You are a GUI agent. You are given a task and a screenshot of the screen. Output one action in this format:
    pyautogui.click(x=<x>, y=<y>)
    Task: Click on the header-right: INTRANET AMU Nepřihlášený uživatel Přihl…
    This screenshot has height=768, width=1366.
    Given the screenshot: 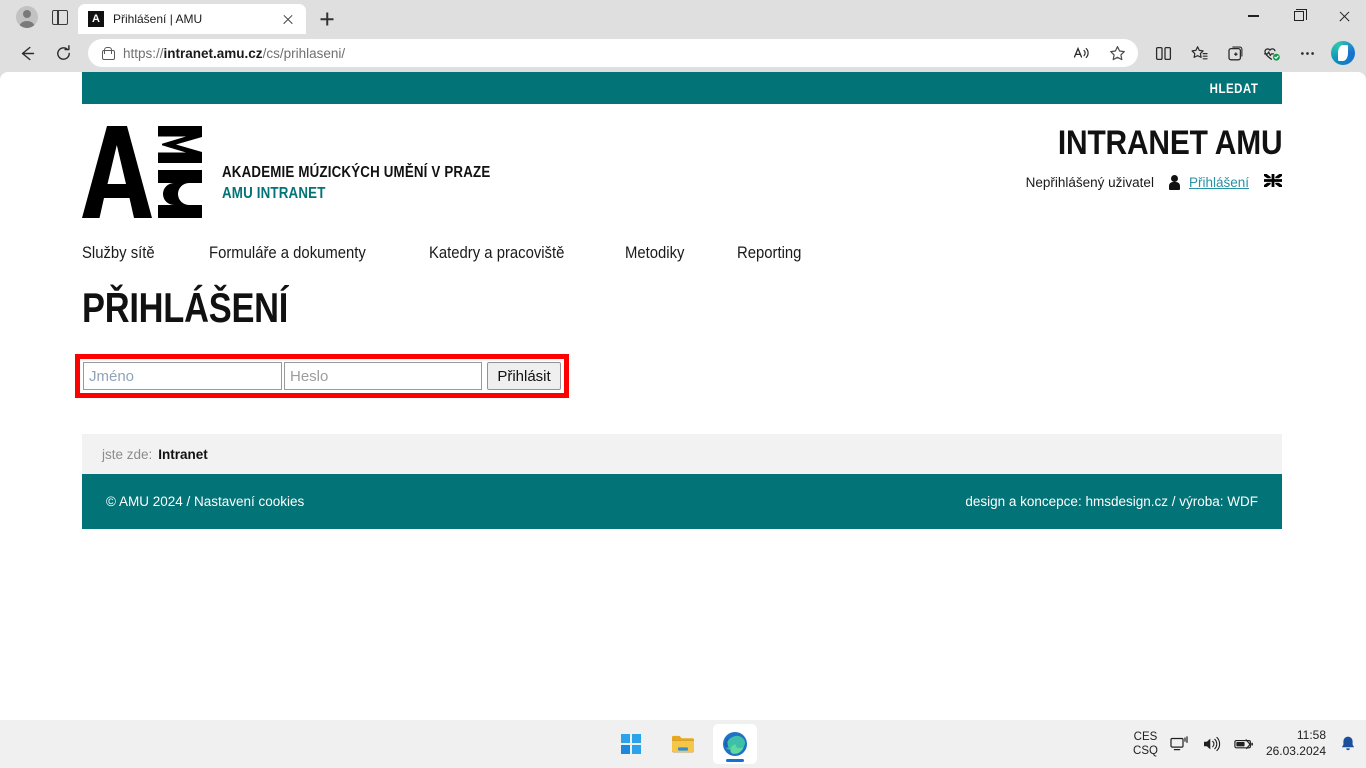 What is the action you would take?
    pyautogui.click(x=1154, y=157)
    